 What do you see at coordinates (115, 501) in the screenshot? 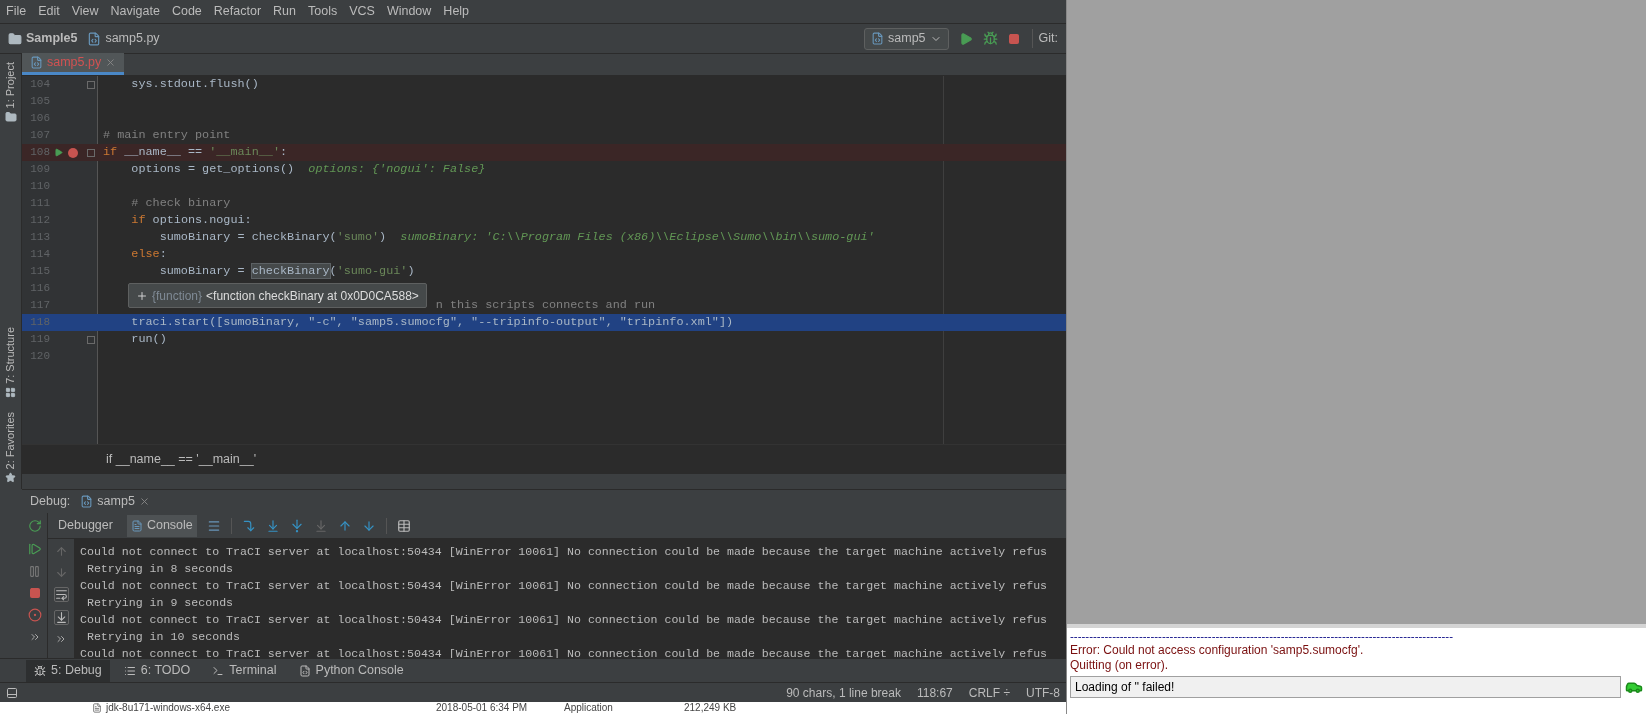
I see `session-tab: samp5` at bounding box center [115, 501].